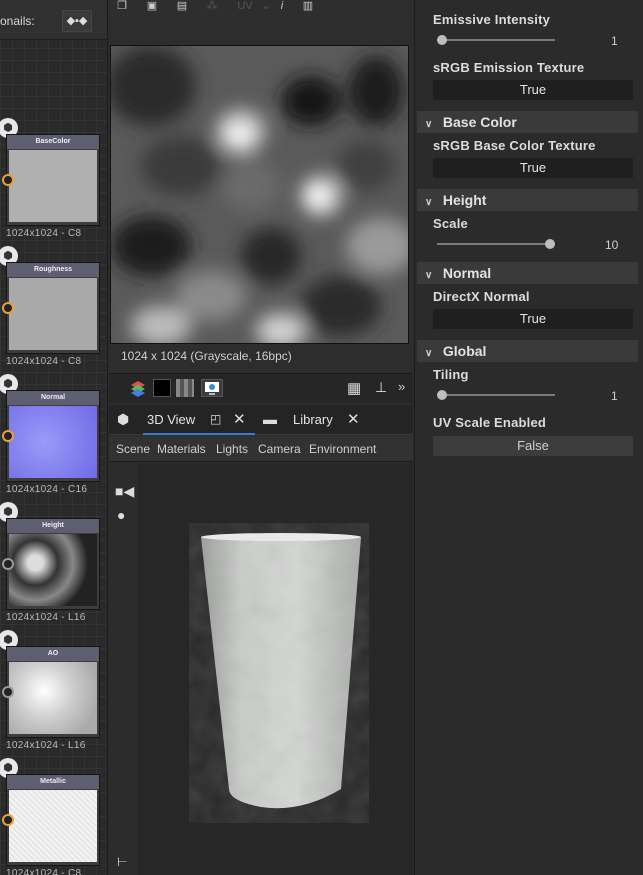 This screenshot has width=643, height=875. Describe the element at coordinates (308, 6) in the screenshot. I see `histogram-icon: ▥` at that location.